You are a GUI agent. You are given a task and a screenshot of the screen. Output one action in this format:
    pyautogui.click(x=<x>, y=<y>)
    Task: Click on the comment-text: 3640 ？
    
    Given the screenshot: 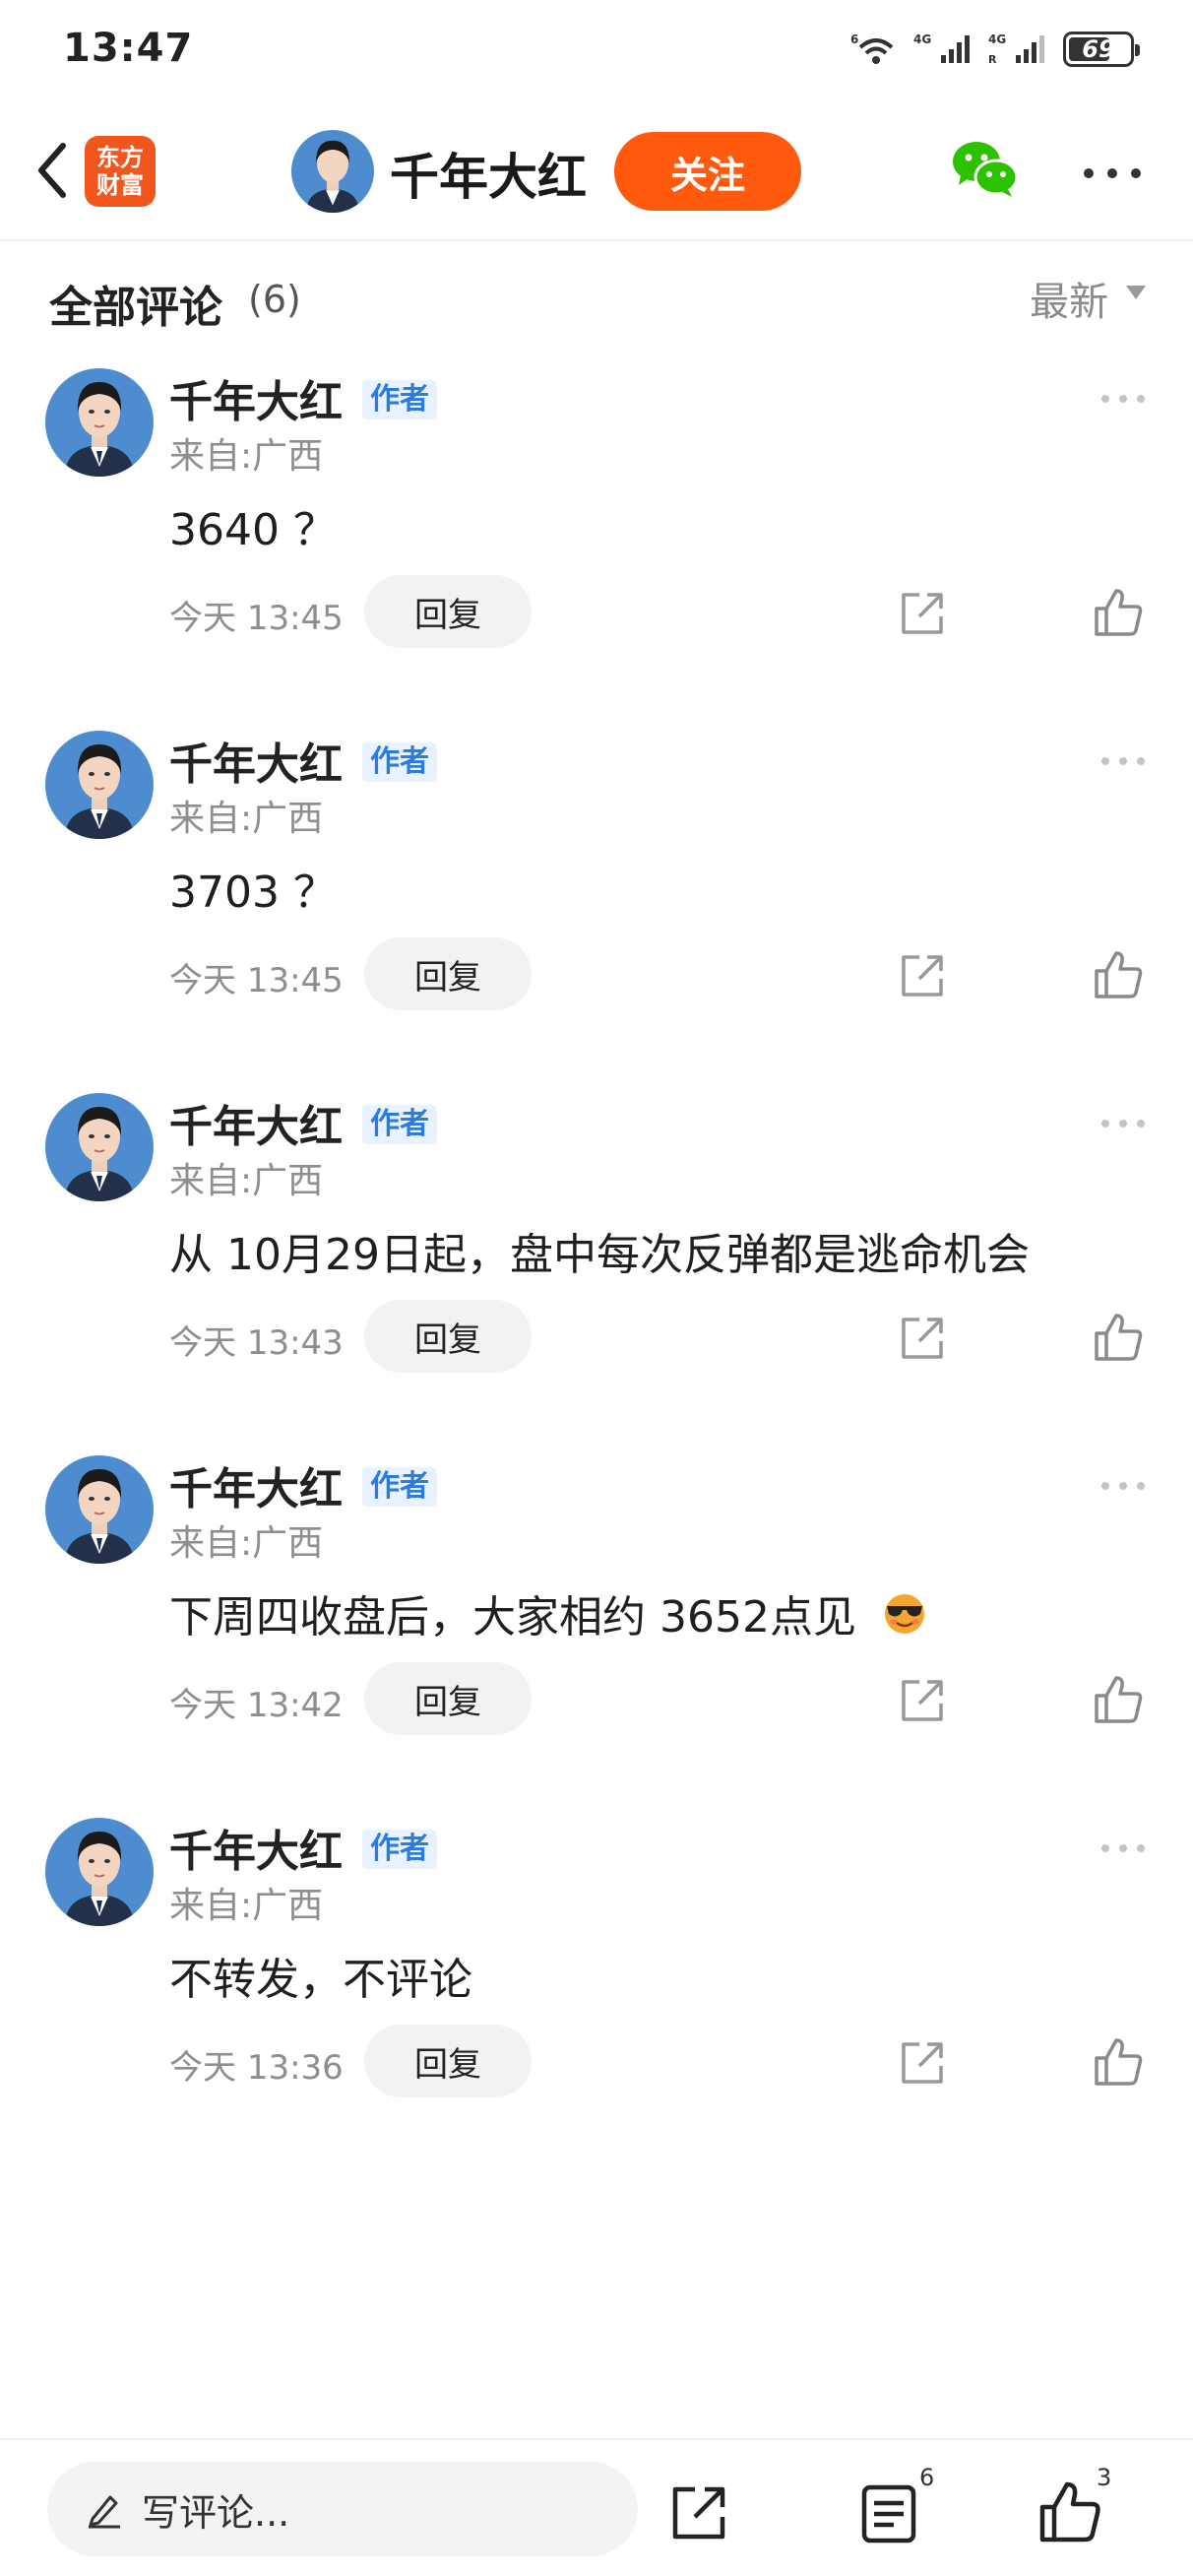 What is the action you would take?
    pyautogui.click(x=253, y=525)
    